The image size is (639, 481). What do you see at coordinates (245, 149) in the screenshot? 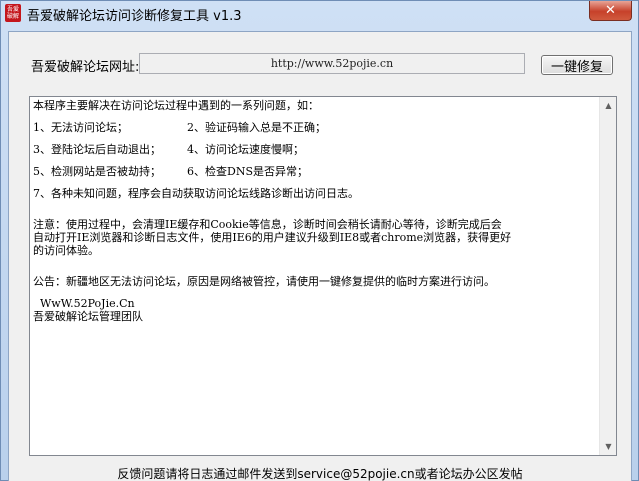
I see `log-item: 4、访问论坛速度慢啊；` at bounding box center [245, 149].